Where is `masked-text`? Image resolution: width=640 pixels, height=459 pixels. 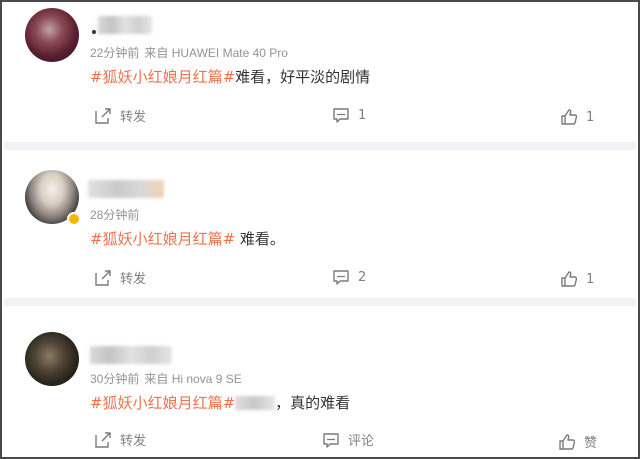
masked-text is located at coordinates (255, 403).